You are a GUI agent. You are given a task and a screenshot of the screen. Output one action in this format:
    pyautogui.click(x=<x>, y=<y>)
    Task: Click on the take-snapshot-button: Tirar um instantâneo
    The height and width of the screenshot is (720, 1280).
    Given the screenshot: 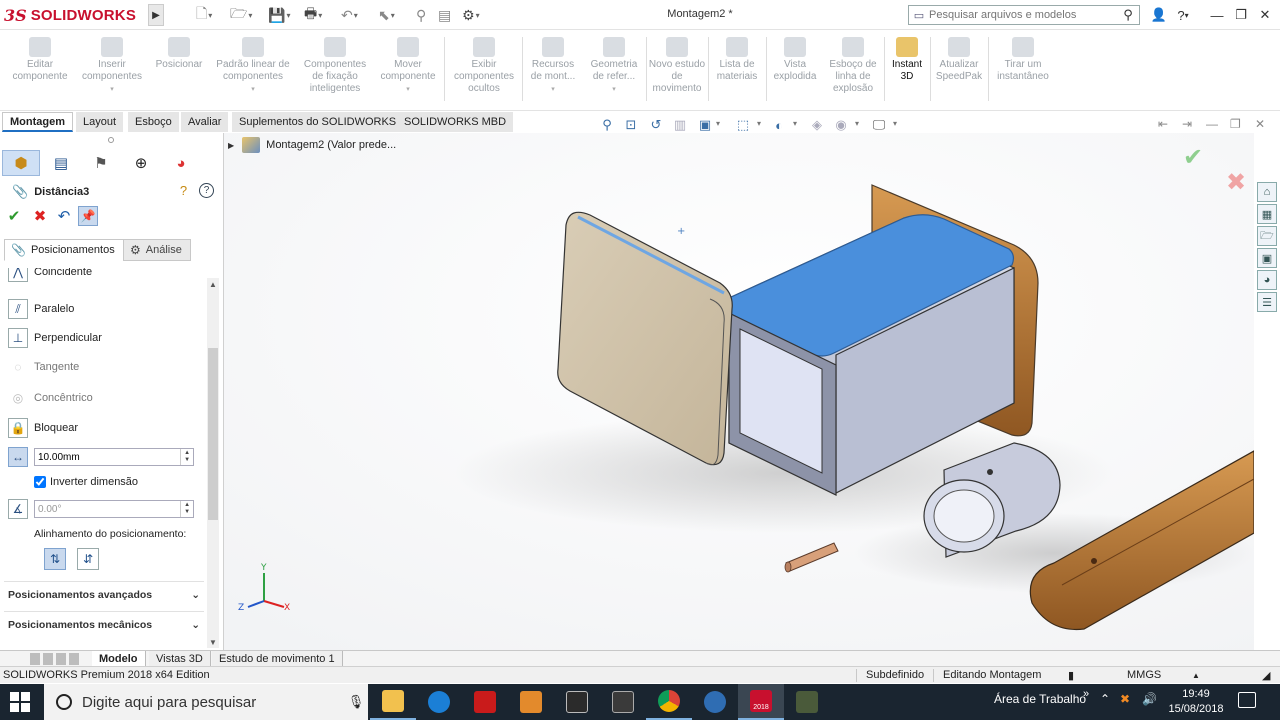 What is the action you would take?
    pyautogui.click(x=1023, y=60)
    